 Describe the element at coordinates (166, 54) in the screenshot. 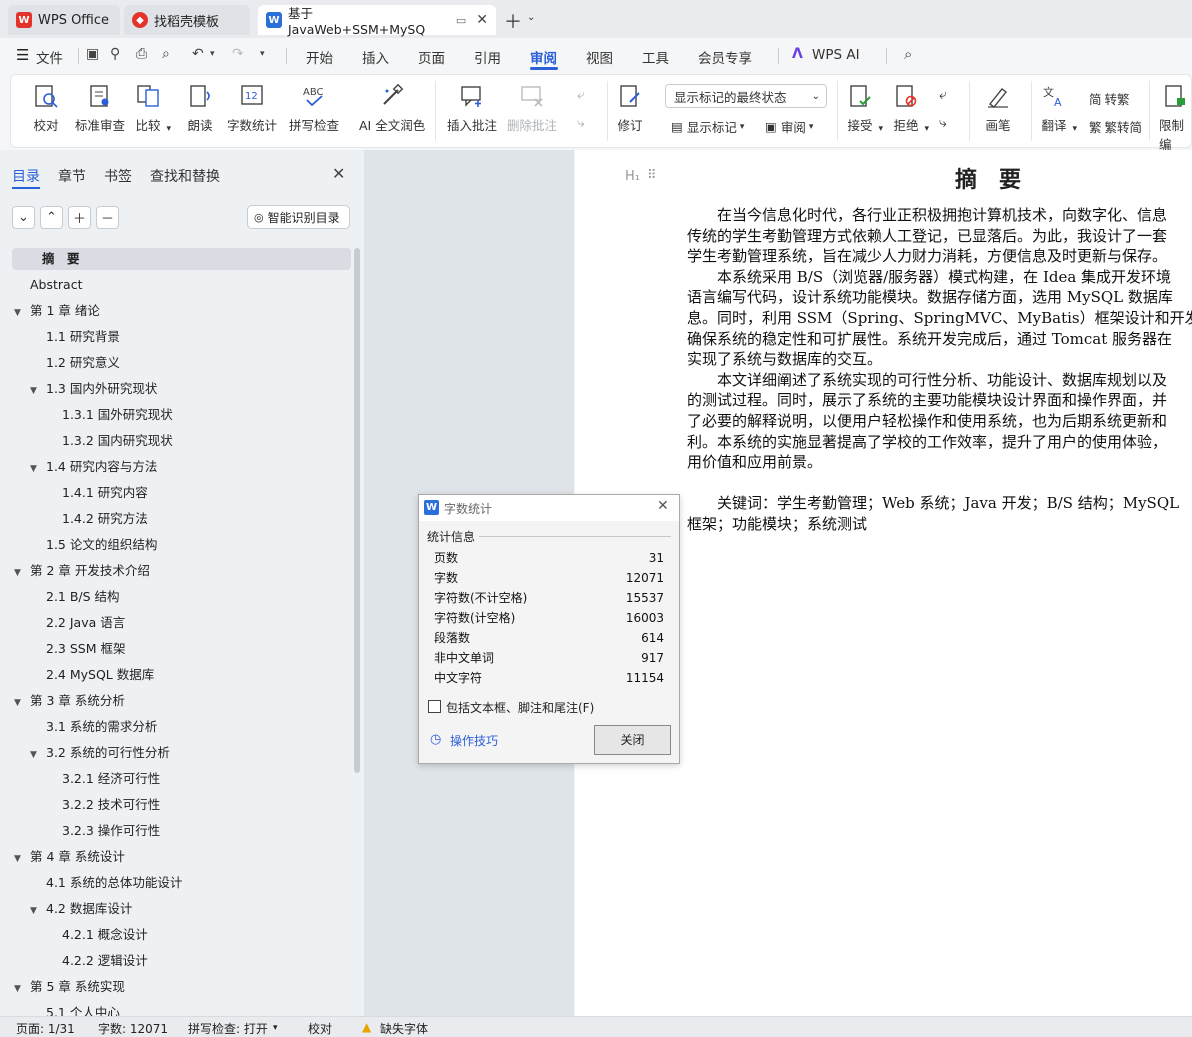

I see `print-preview-icon: ⌕` at that location.